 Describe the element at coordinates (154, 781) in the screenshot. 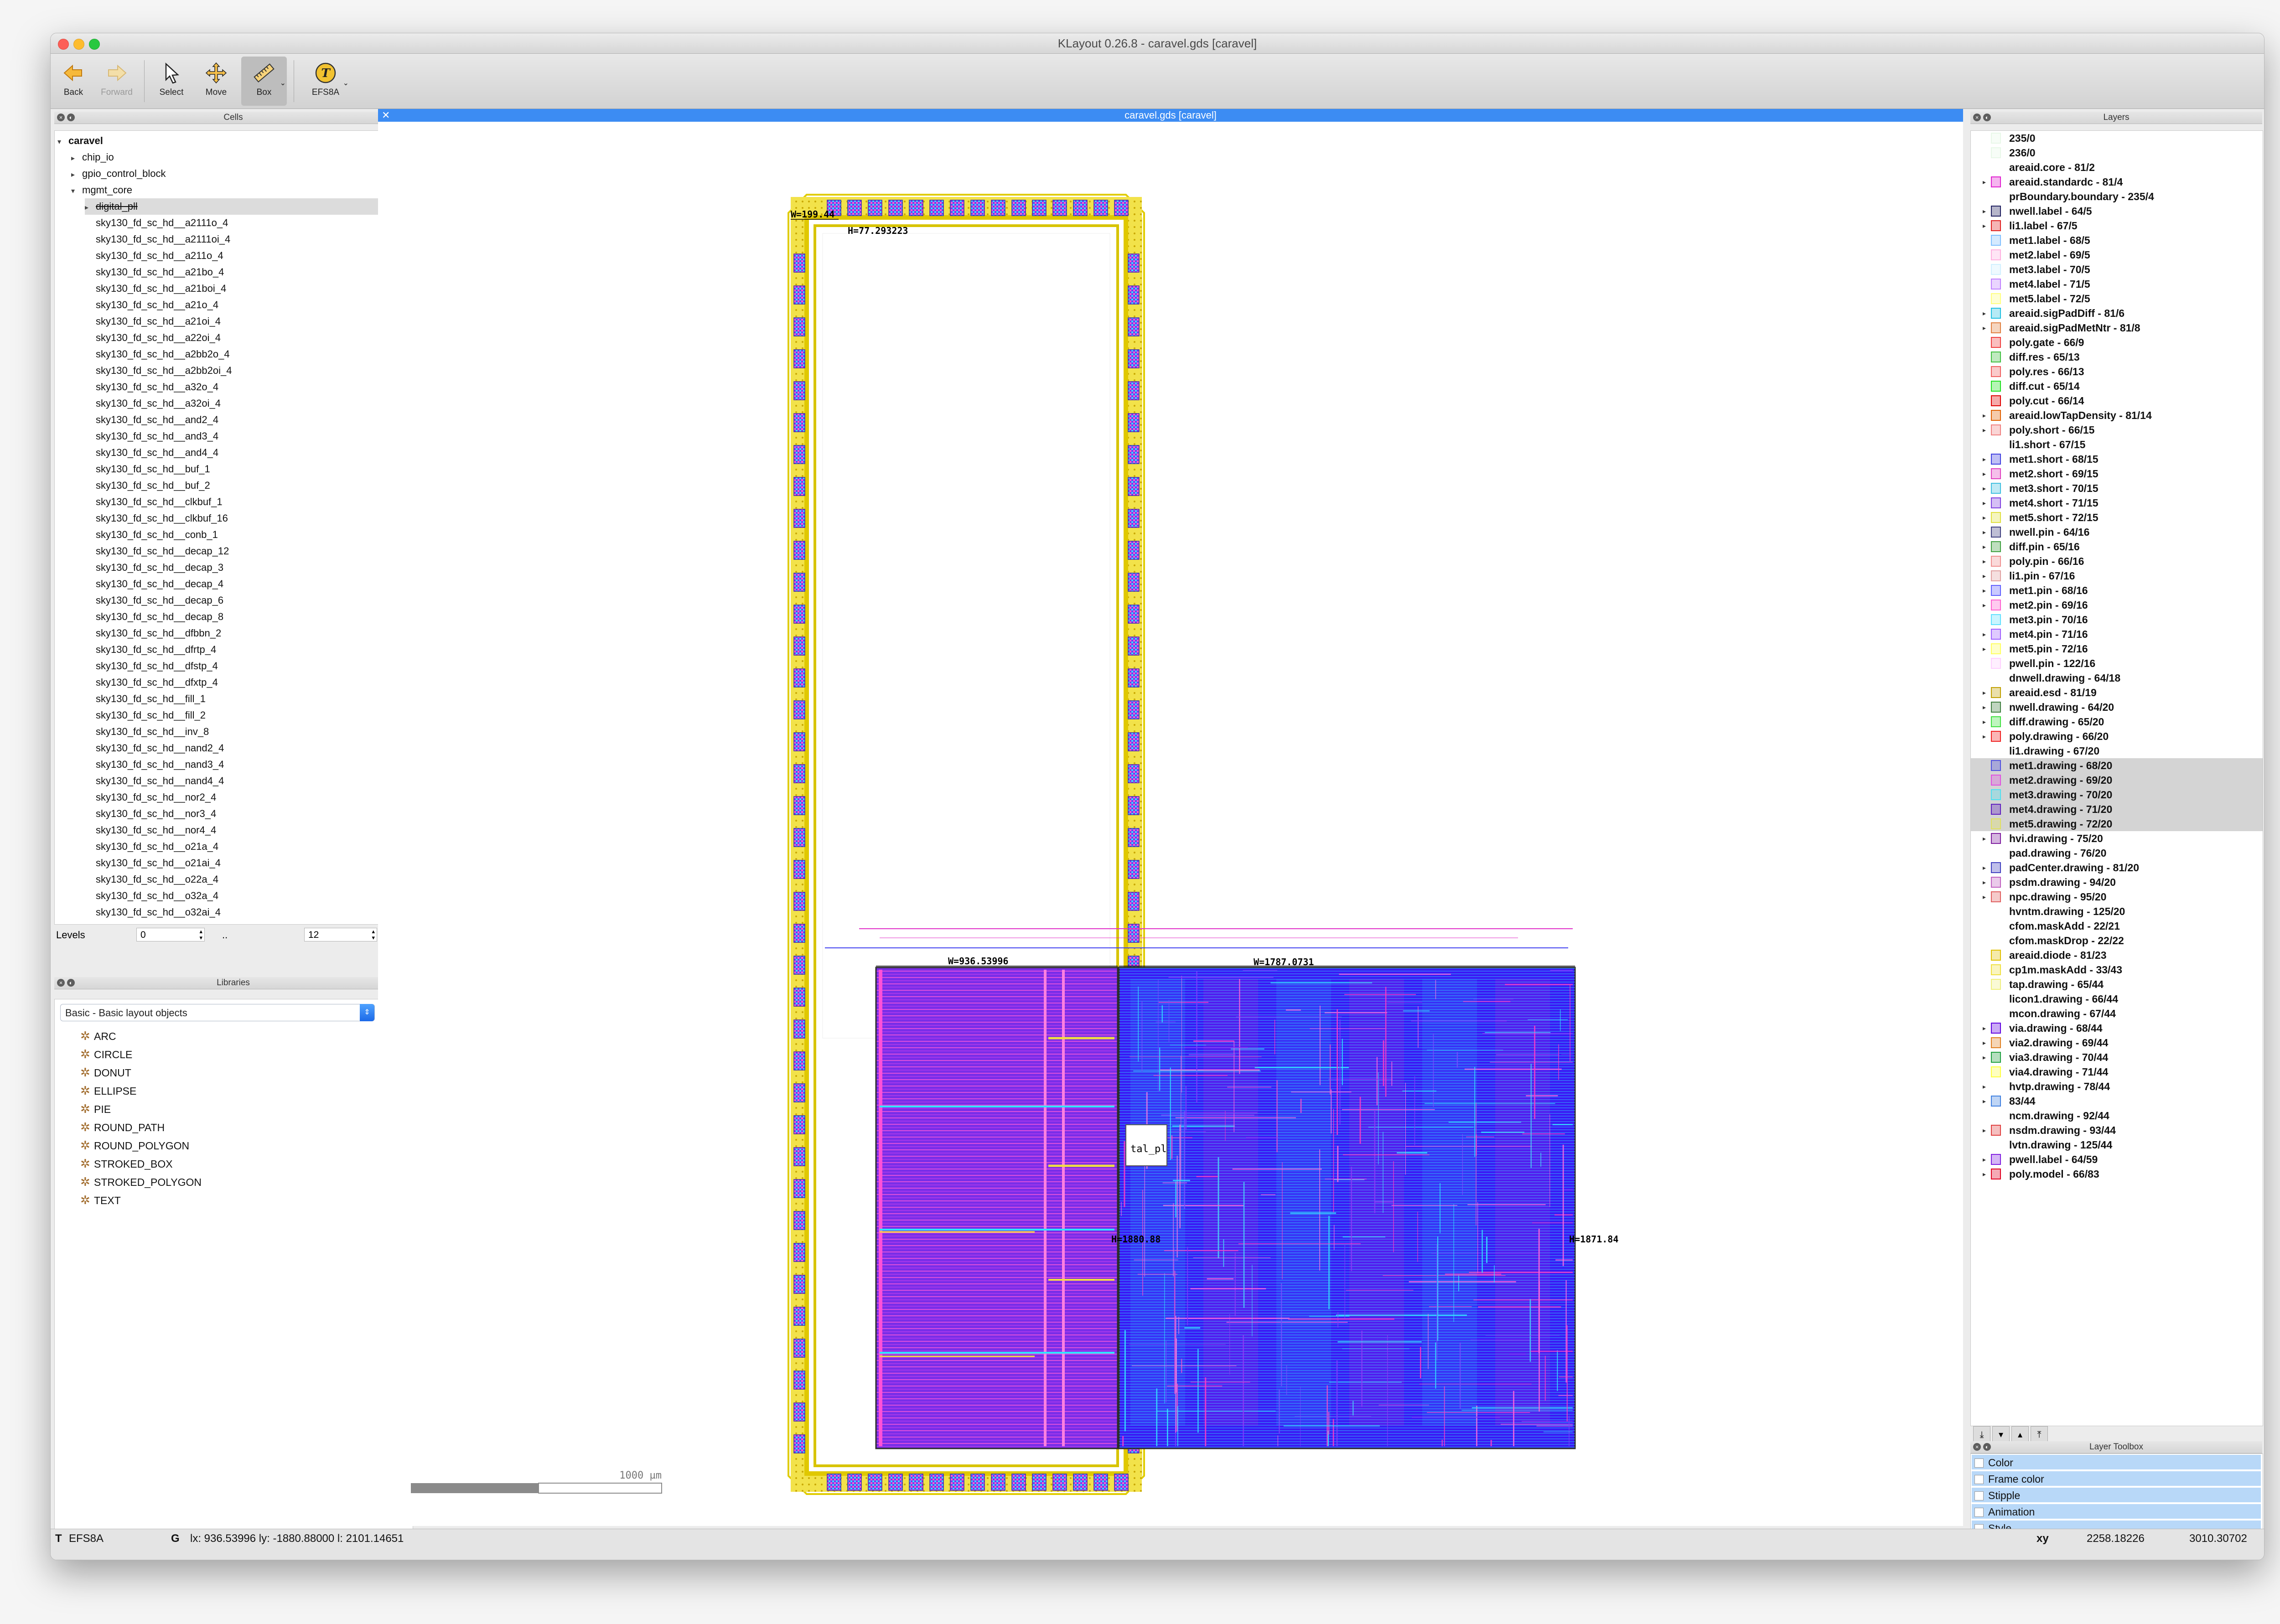

I see `cell-tree-item: sky130_fd_sc_hd__nand4_4` at that location.